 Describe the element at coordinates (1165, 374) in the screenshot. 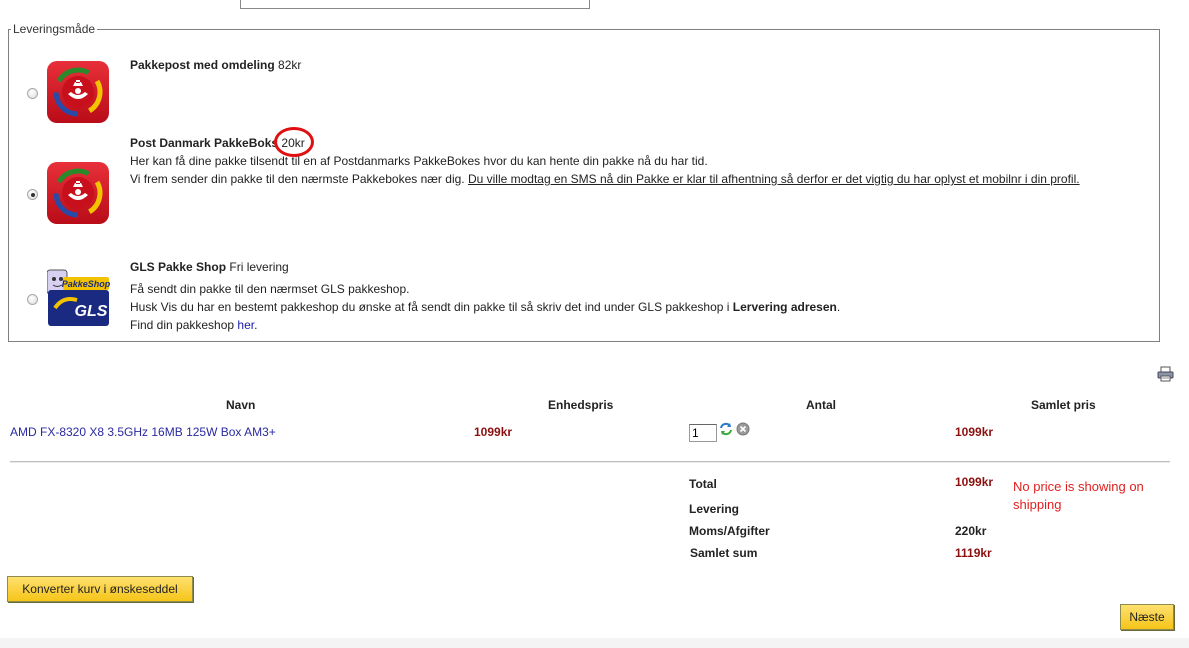

I see `print-icon` at that location.